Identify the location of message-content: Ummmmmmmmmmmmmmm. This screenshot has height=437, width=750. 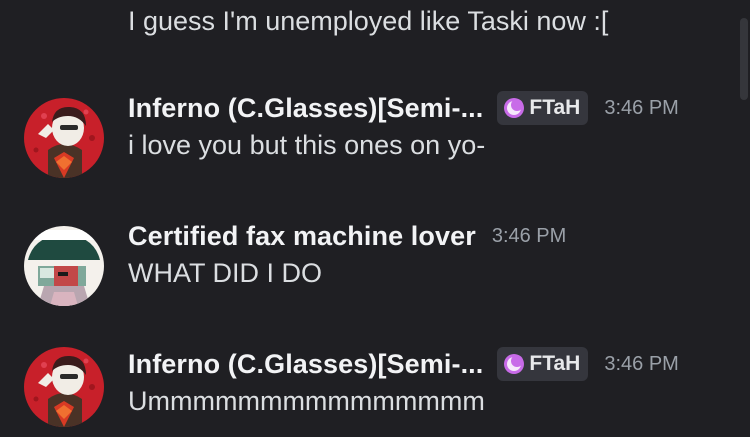
(306, 401).